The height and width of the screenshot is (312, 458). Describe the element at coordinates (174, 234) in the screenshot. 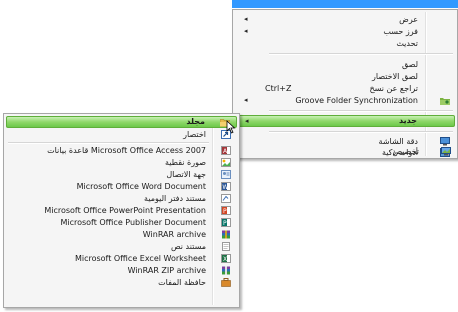

I see `menu-item-label: WinRAR archive` at that location.